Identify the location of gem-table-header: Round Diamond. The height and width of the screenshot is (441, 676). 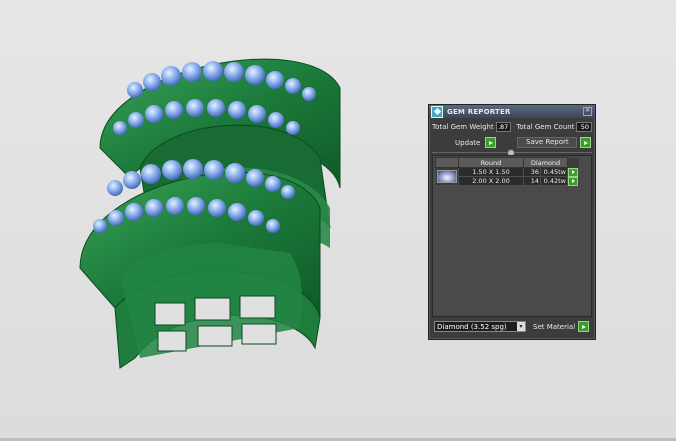
(507, 162).